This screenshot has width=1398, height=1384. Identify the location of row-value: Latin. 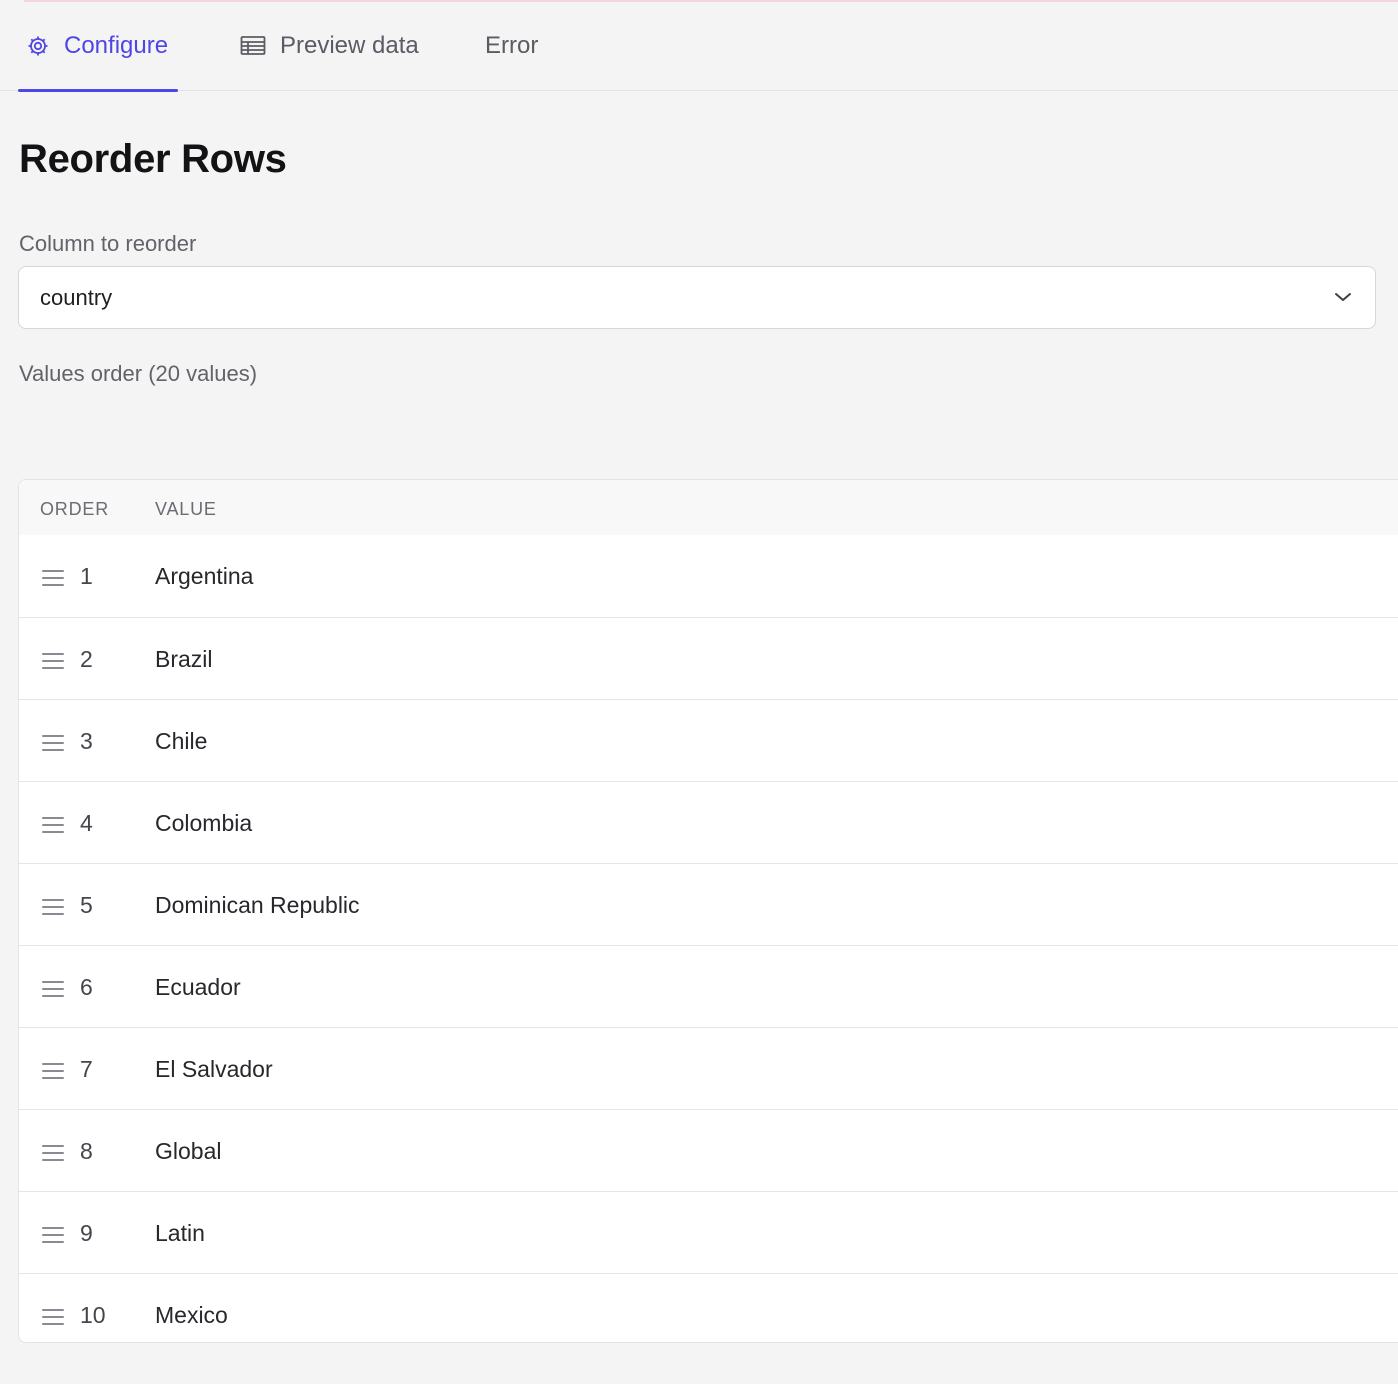
(180, 1233).